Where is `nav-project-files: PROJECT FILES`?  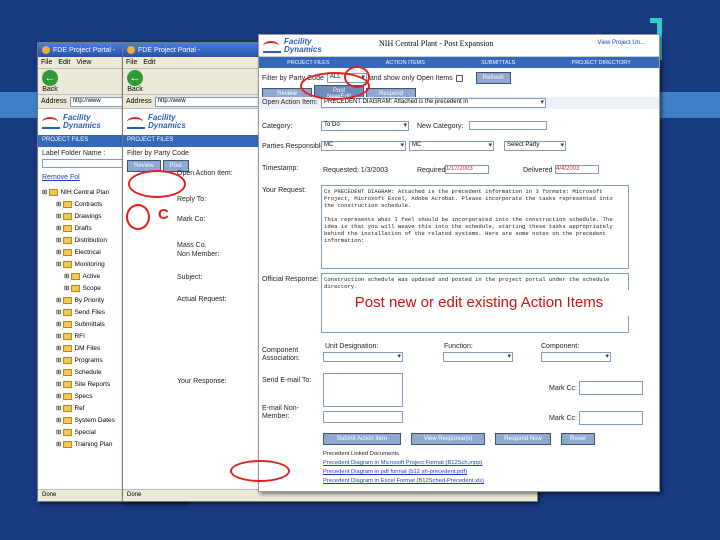
nav-project-files: PROJECT FILES is located at coordinates (308, 63).